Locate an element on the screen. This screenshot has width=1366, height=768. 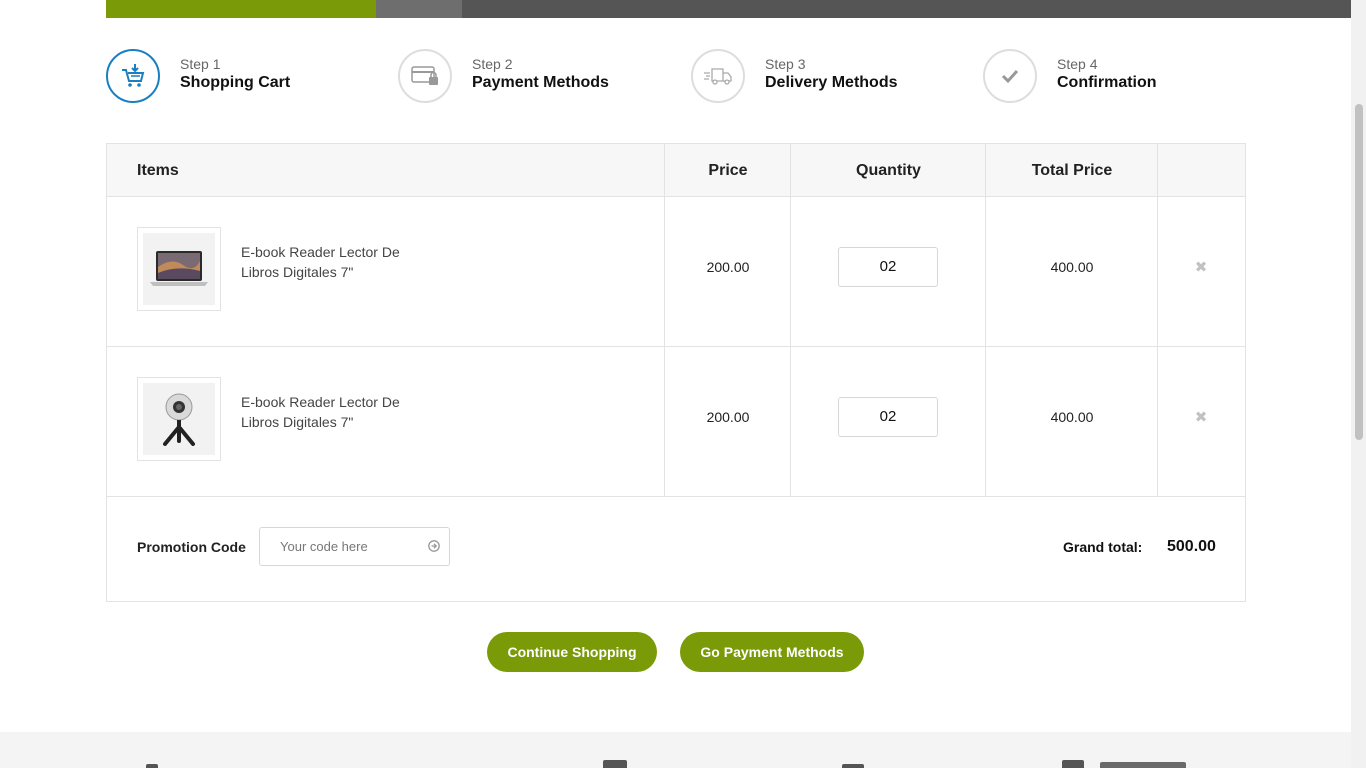
laptop-image is located at coordinates (179, 269).